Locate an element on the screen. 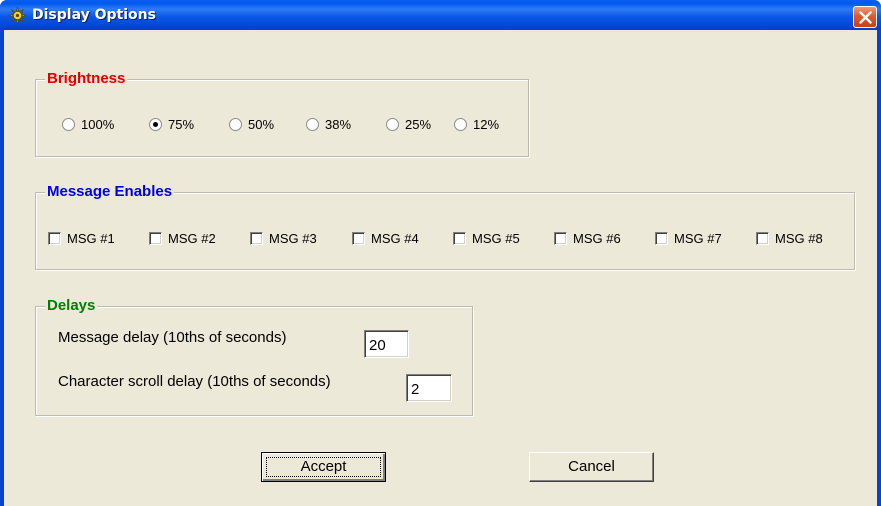 Image resolution: width=881 pixels, height=506 pixels. radio-label: 50% is located at coordinates (261, 124).